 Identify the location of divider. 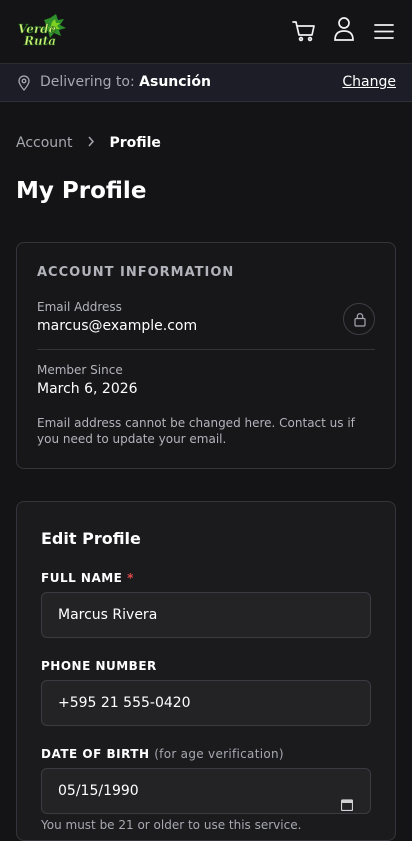
(206, 349).